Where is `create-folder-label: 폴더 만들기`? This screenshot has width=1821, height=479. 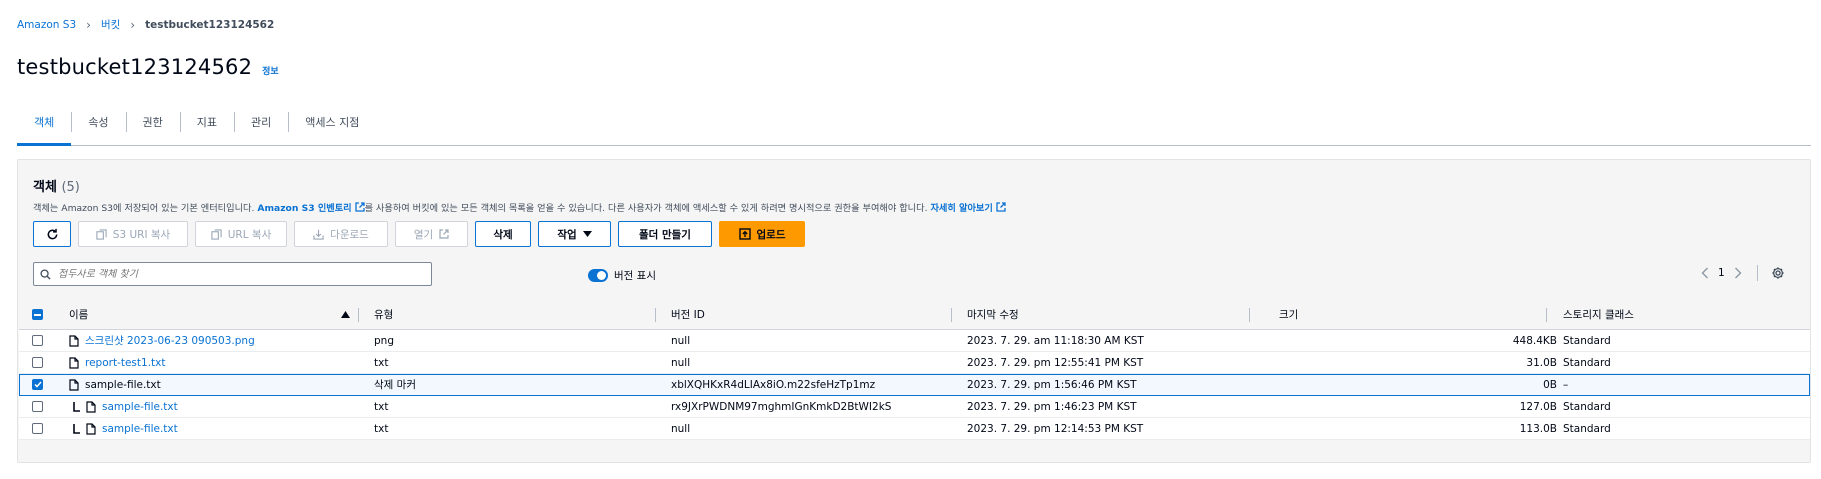
create-folder-label: 폴더 만들기 is located at coordinates (665, 234).